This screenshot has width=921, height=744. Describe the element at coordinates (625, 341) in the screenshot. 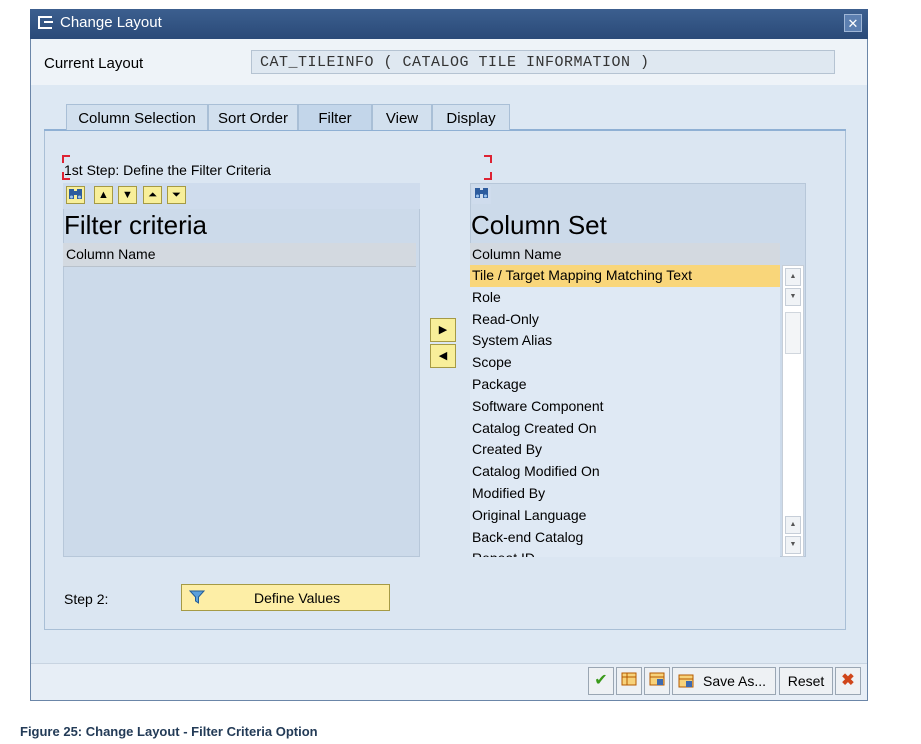

I see `list-item: System Alias` at that location.